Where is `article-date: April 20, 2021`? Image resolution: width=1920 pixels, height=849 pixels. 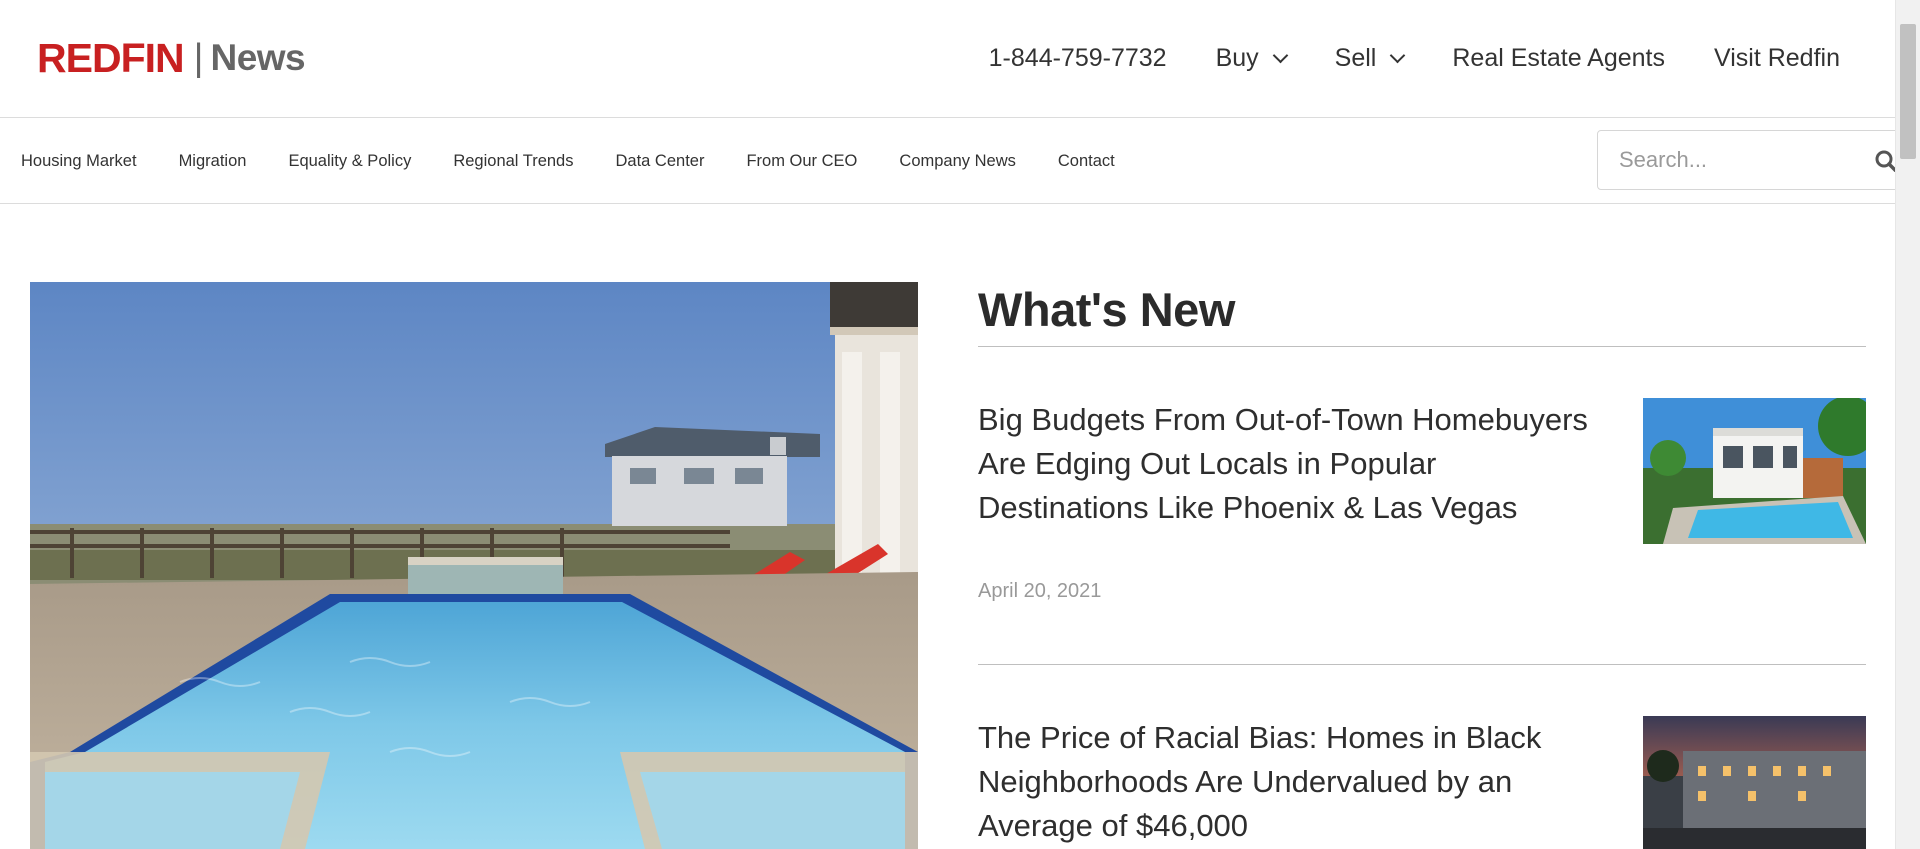 article-date: April 20, 2021 is located at coordinates (1040, 591).